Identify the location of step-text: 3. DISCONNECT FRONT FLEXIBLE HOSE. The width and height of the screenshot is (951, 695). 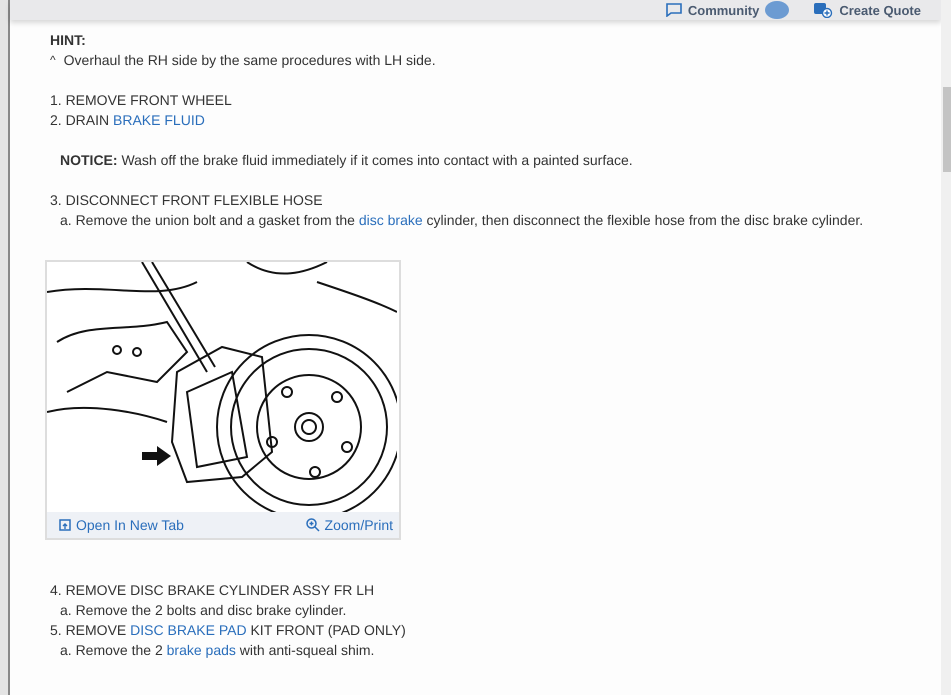
(187, 200).